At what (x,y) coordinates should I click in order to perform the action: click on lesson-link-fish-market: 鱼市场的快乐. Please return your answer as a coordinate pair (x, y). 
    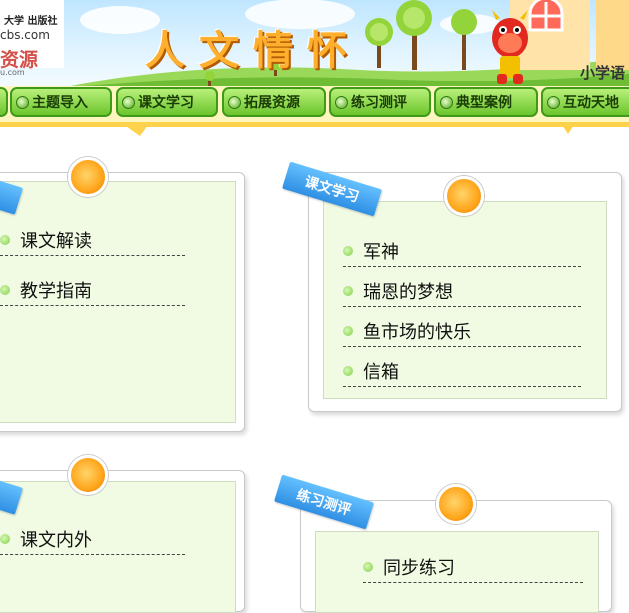
    Looking at the image, I should click on (462, 331).